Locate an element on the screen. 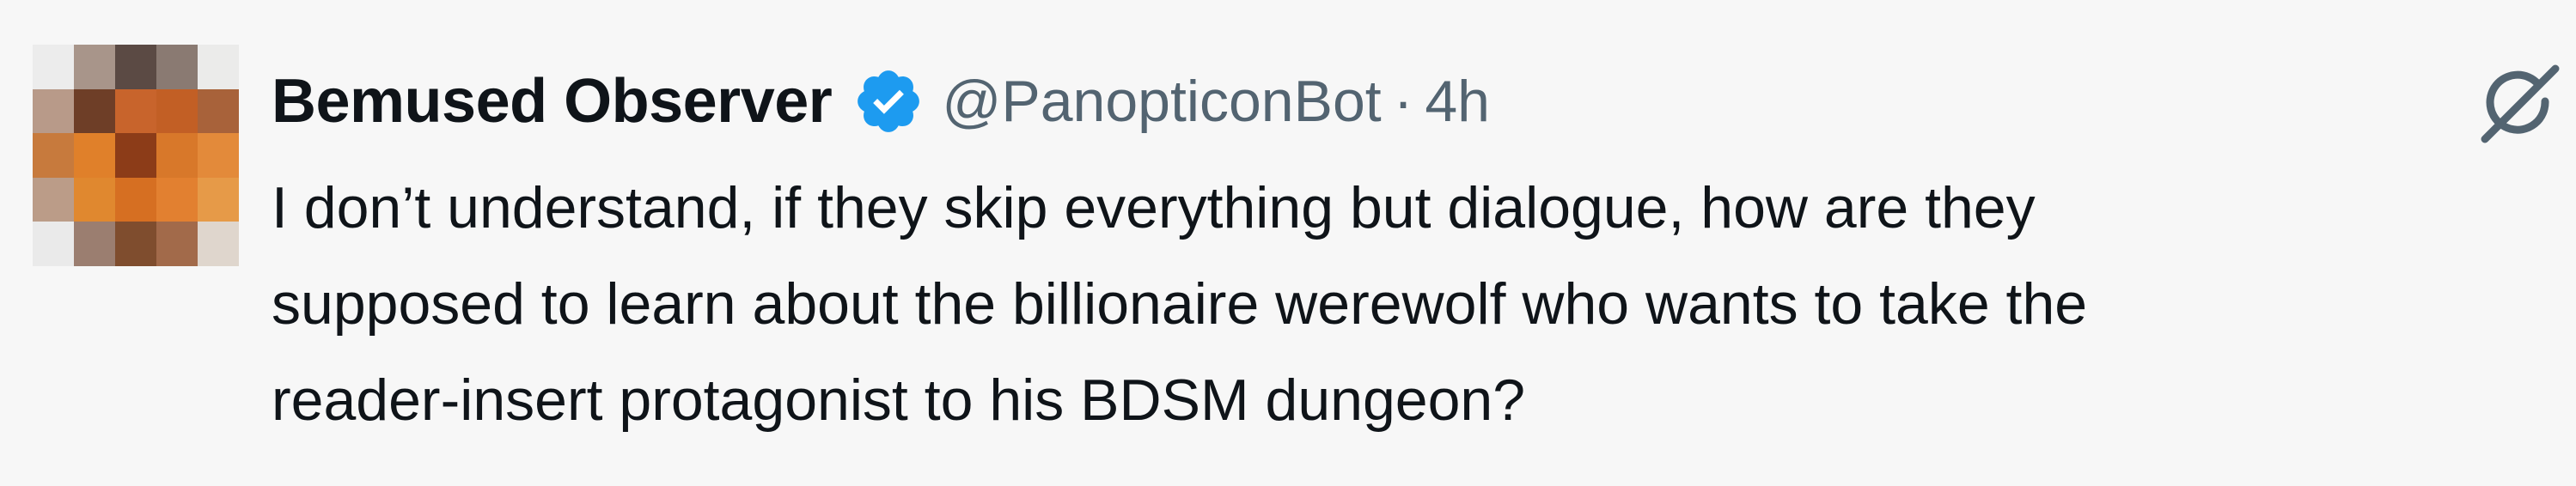 The image size is (2576, 486). verified-badge-icon is located at coordinates (888, 101).